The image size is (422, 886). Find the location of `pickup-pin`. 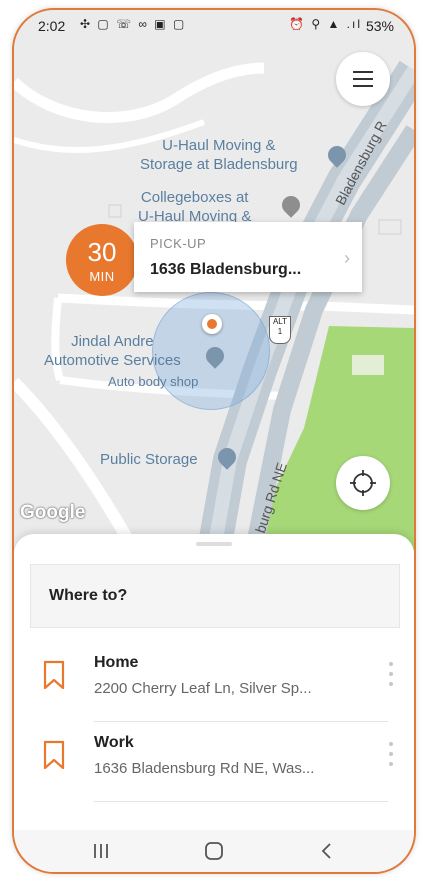

pickup-pin is located at coordinates (212, 324).